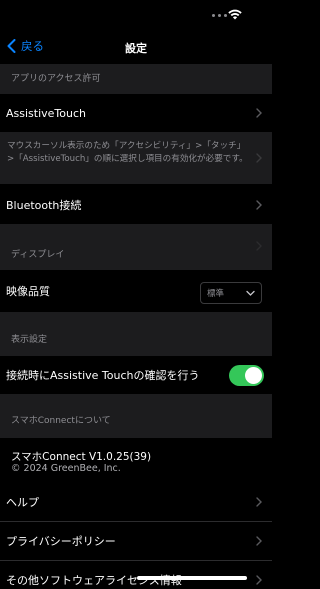  What do you see at coordinates (136, 14) in the screenshot?
I see `status-bar` at bounding box center [136, 14].